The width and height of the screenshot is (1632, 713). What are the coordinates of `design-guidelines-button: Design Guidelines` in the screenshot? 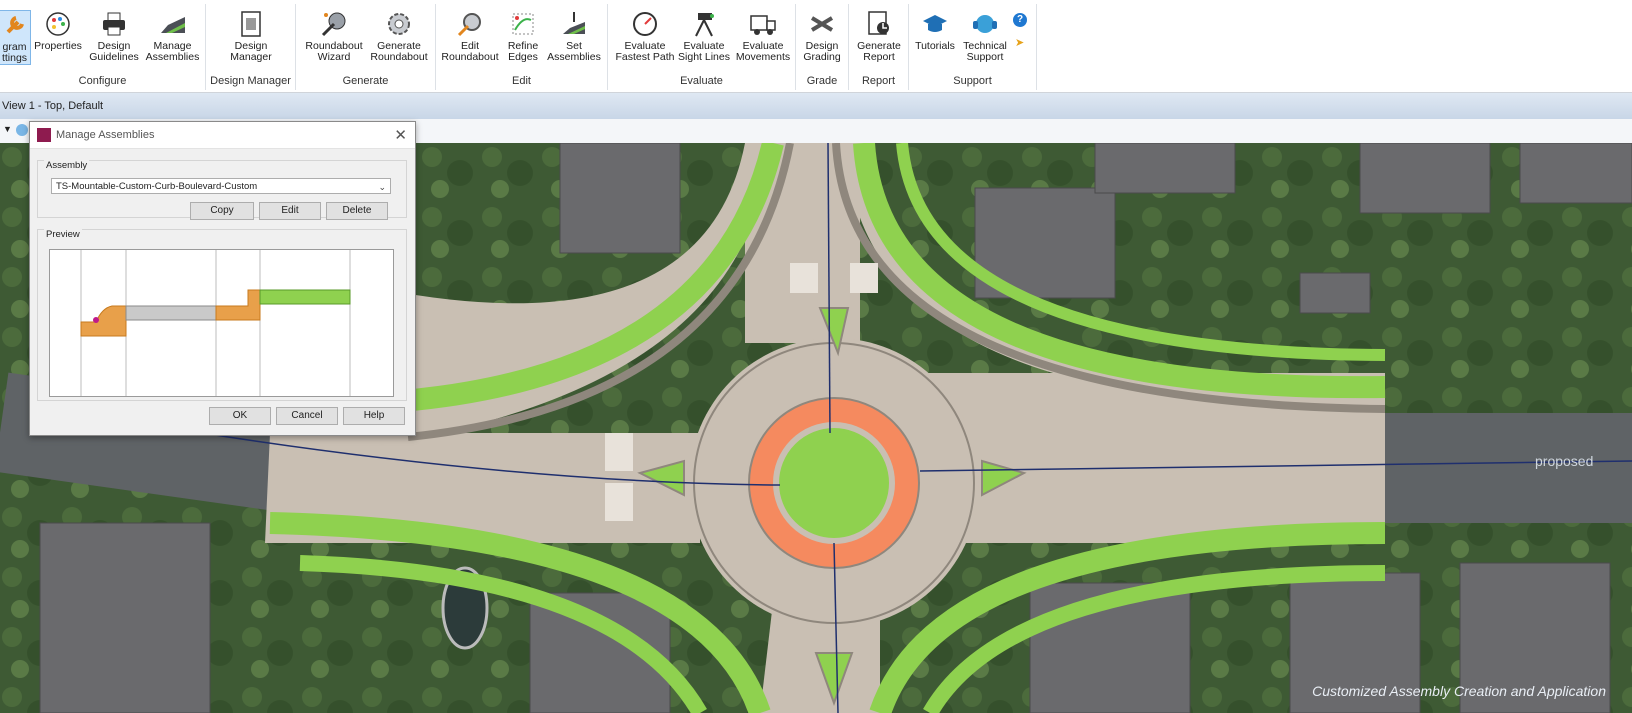 It's located at (114, 36).